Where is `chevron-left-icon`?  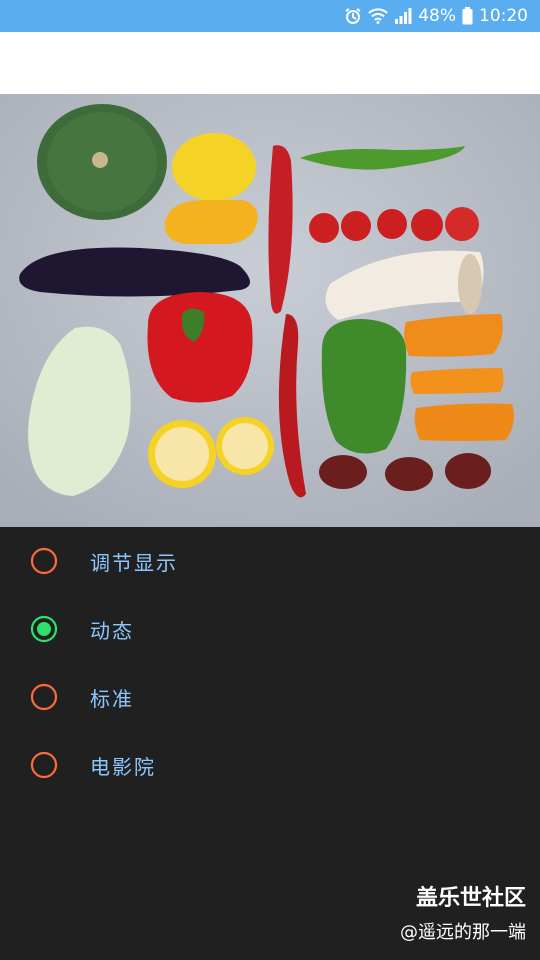
chevron-left-icon is located at coordinates (39, 63).